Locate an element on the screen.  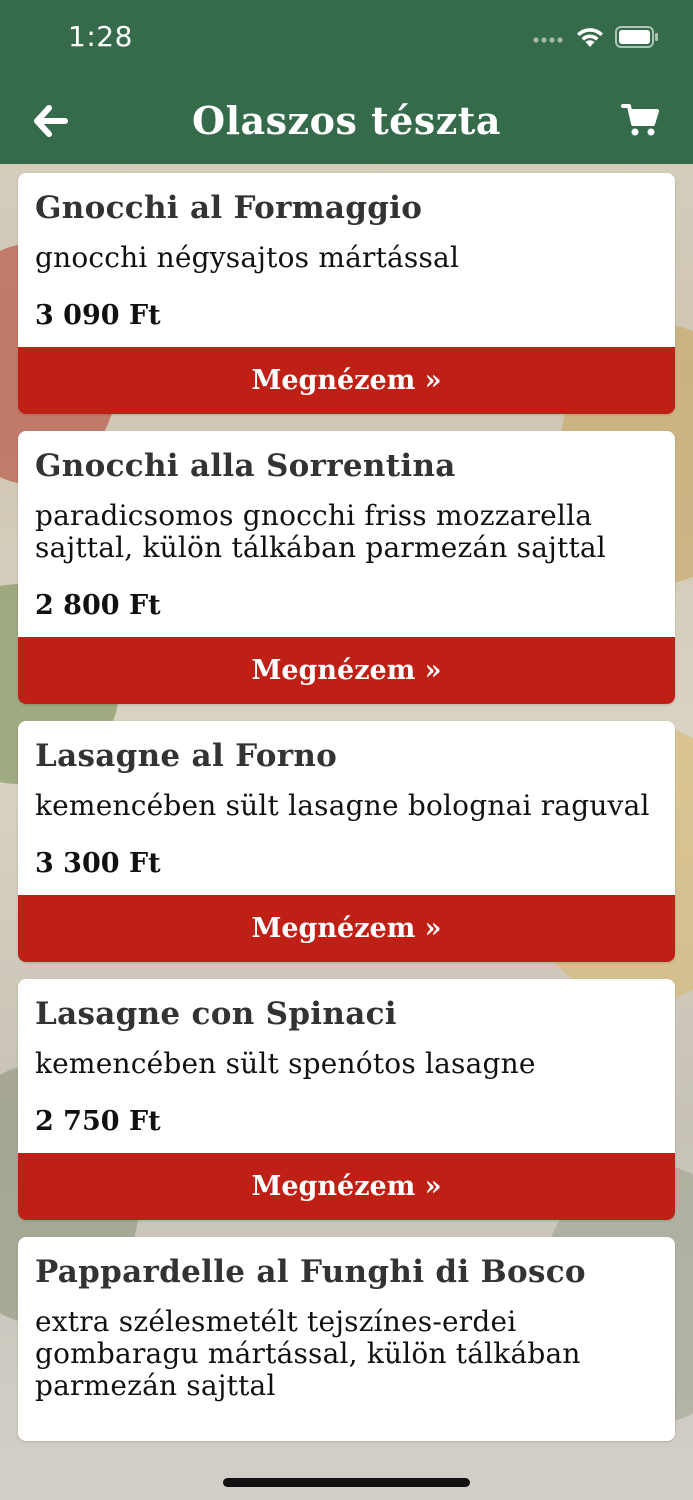
product-description: kemencében sült spenótos lasagne is located at coordinates (285, 1063).